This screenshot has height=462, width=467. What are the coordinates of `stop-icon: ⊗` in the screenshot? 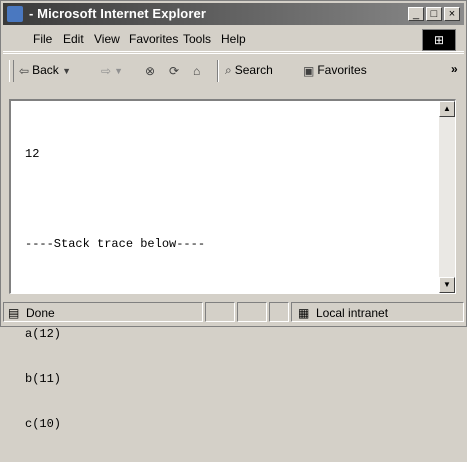 It's located at (150, 70).